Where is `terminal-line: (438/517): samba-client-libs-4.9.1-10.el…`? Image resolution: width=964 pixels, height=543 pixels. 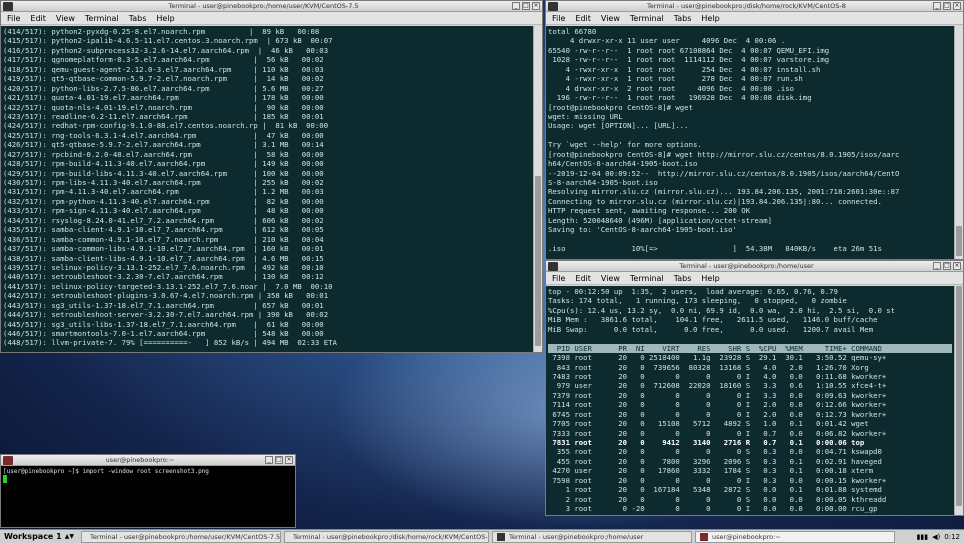 terminal-line: (438/517): samba-client-libs-4.9.1-10.el… is located at coordinates (163, 258).